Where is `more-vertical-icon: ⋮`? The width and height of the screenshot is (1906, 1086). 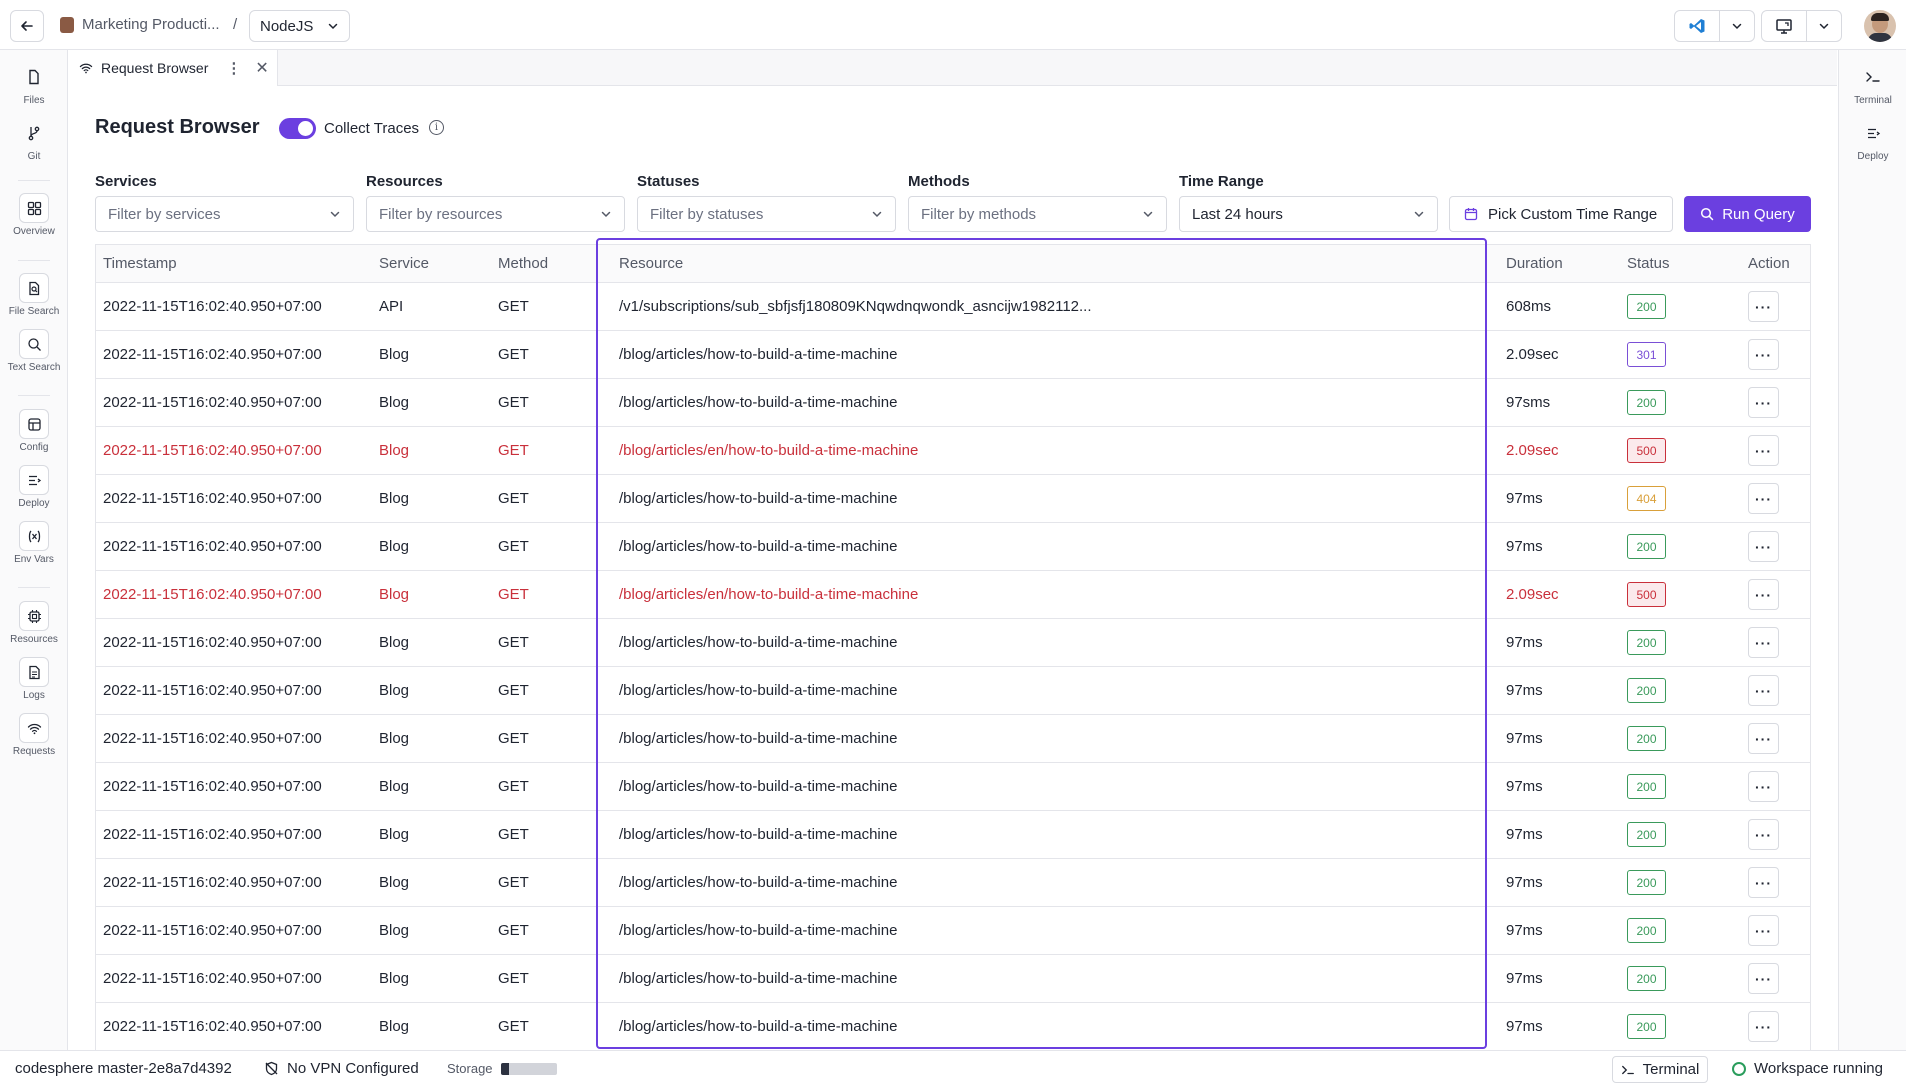 more-vertical-icon: ⋮ is located at coordinates (233, 68).